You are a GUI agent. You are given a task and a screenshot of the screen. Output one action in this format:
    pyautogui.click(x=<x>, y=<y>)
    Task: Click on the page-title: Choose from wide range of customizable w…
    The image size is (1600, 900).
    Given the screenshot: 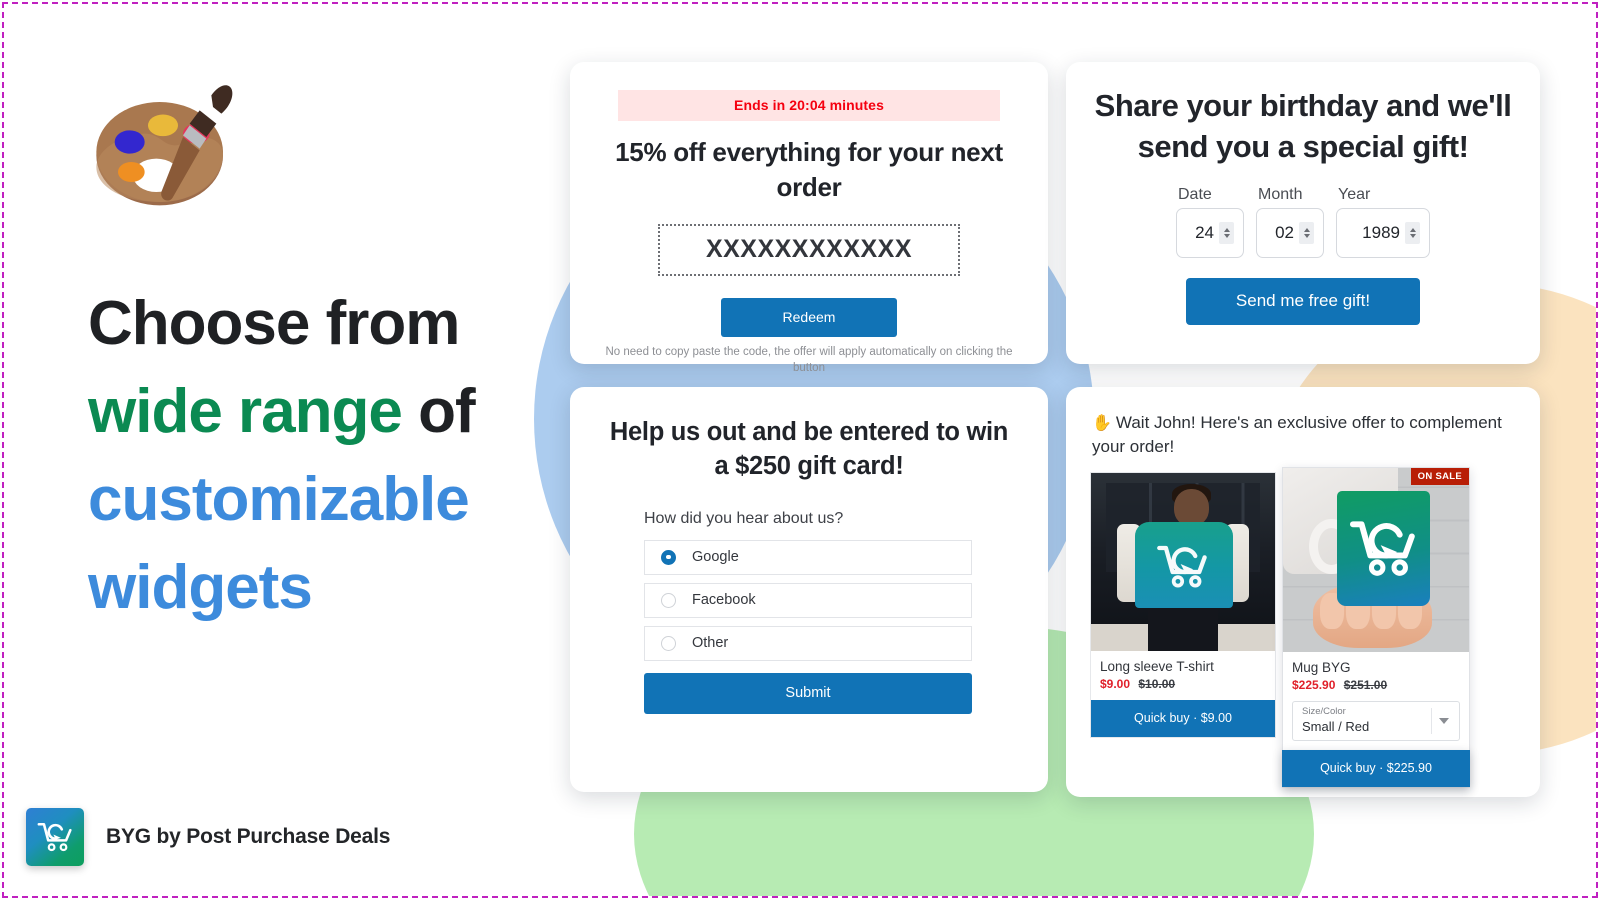 What is the action you would take?
    pyautogui.click(x=308, y=456)
    